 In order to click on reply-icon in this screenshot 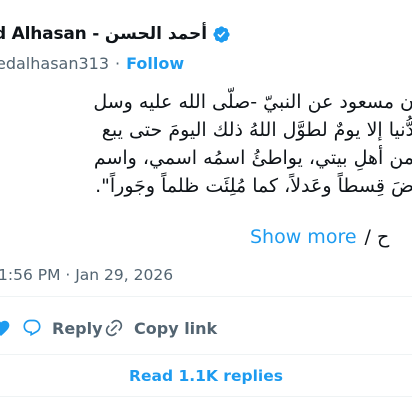, I will do `click(32, 328)`.